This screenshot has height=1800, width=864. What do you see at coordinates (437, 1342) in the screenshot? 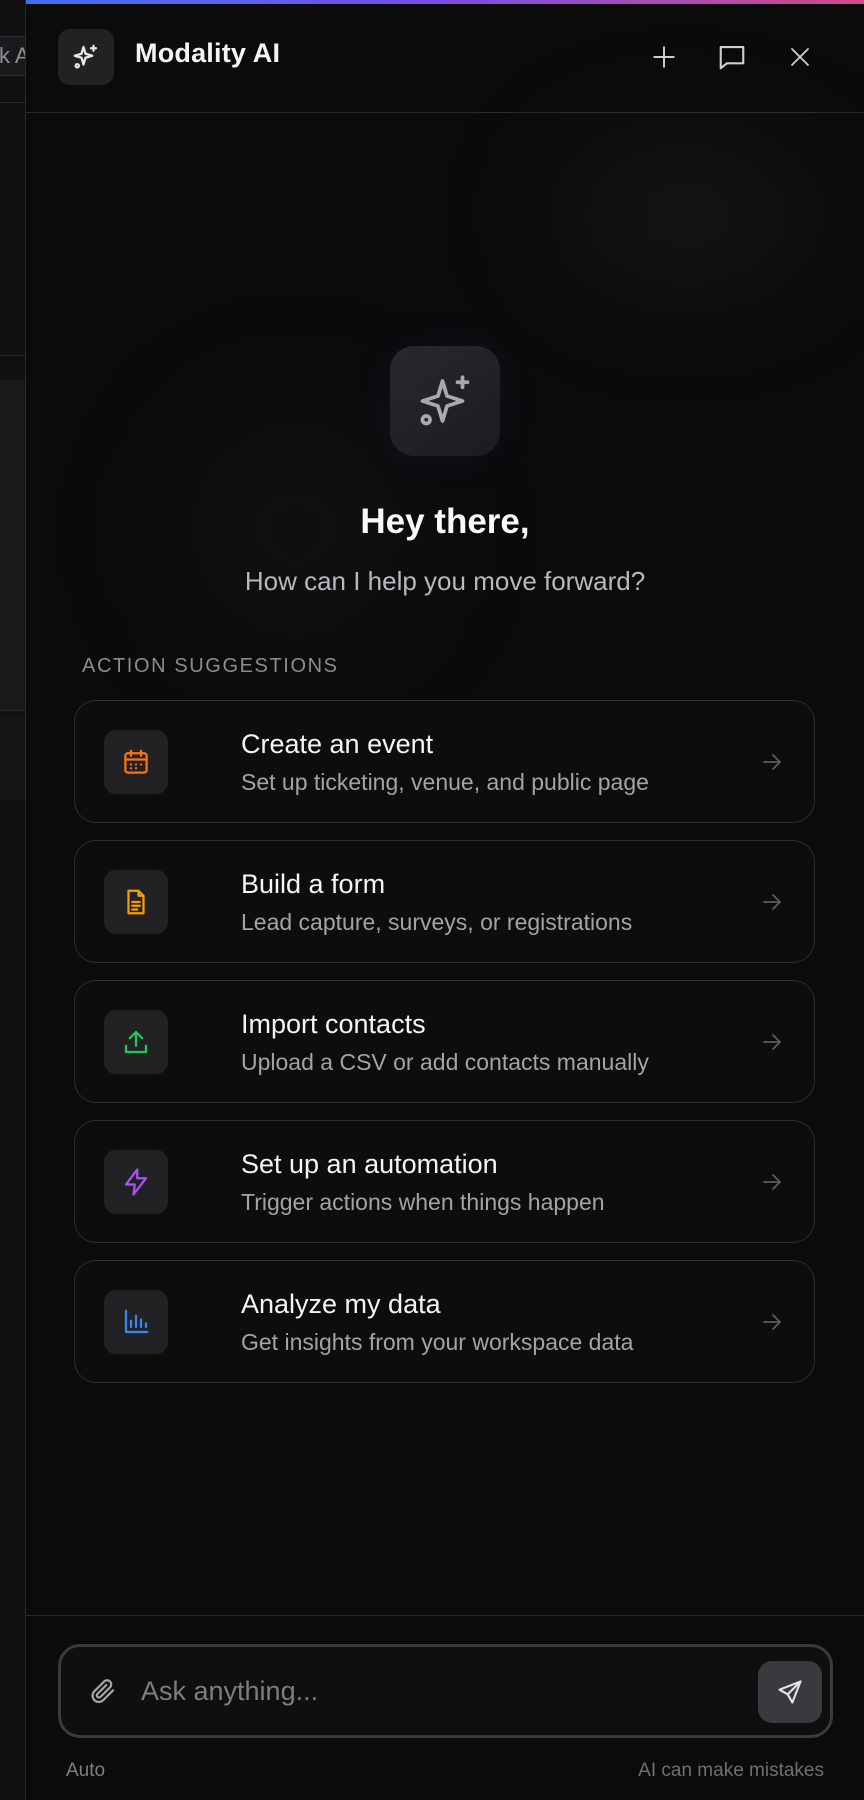
I see `suggestion-description: Get insights from your workspace data` at bounding box center [437, 1342].